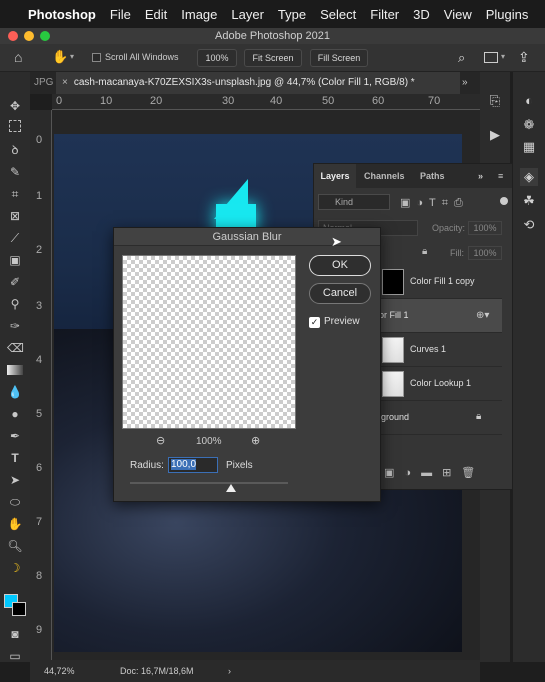 This screenshot has height=682, width=545. Describe the element at coordinates (473, 473) in the screenshot. I see `delete-layer-icon: 🗑︎` at that location.